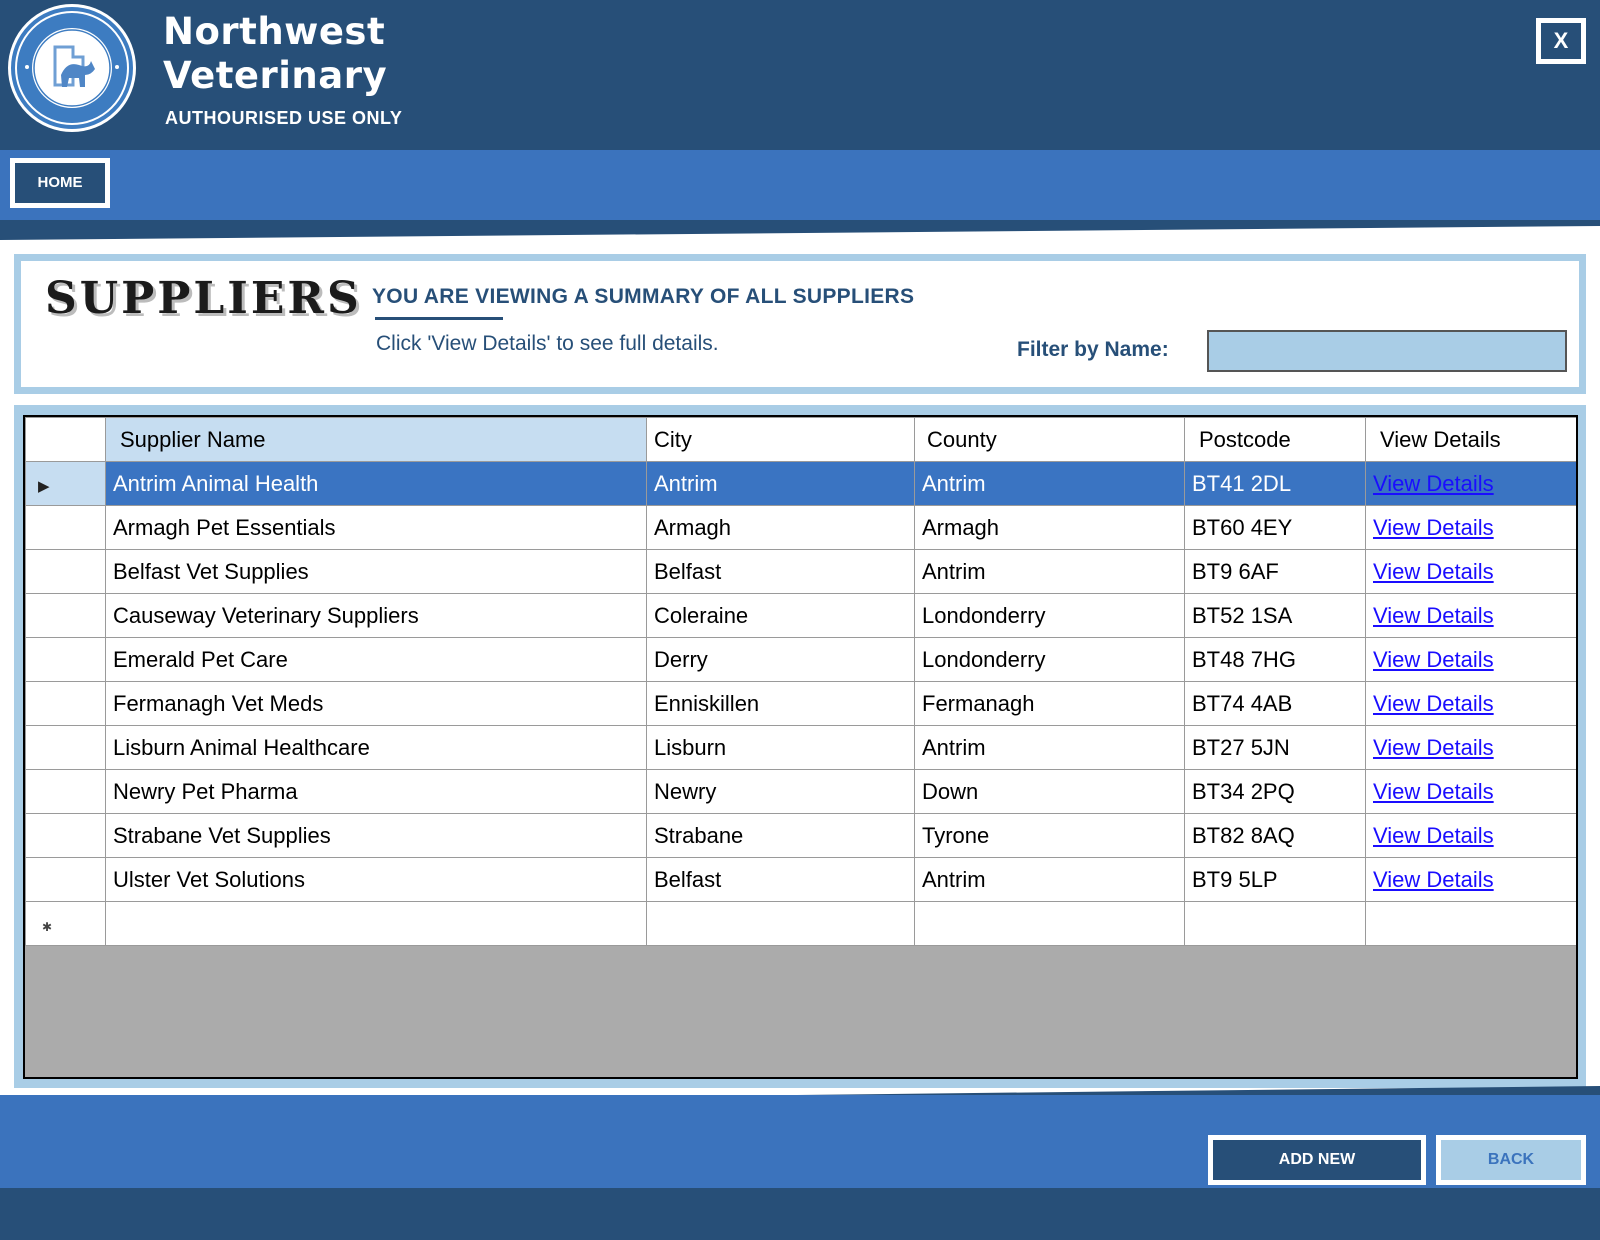 This screenshot has width=1600, height=1240. Describe the element at coordinates (780, 483) in the screenshot. I see `city-cell: Antrim` at that location.